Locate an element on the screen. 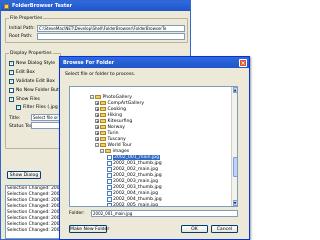  checkbox-validate-edit-box: ✓ Validate Edit Box is located at coordinates (32, 81).